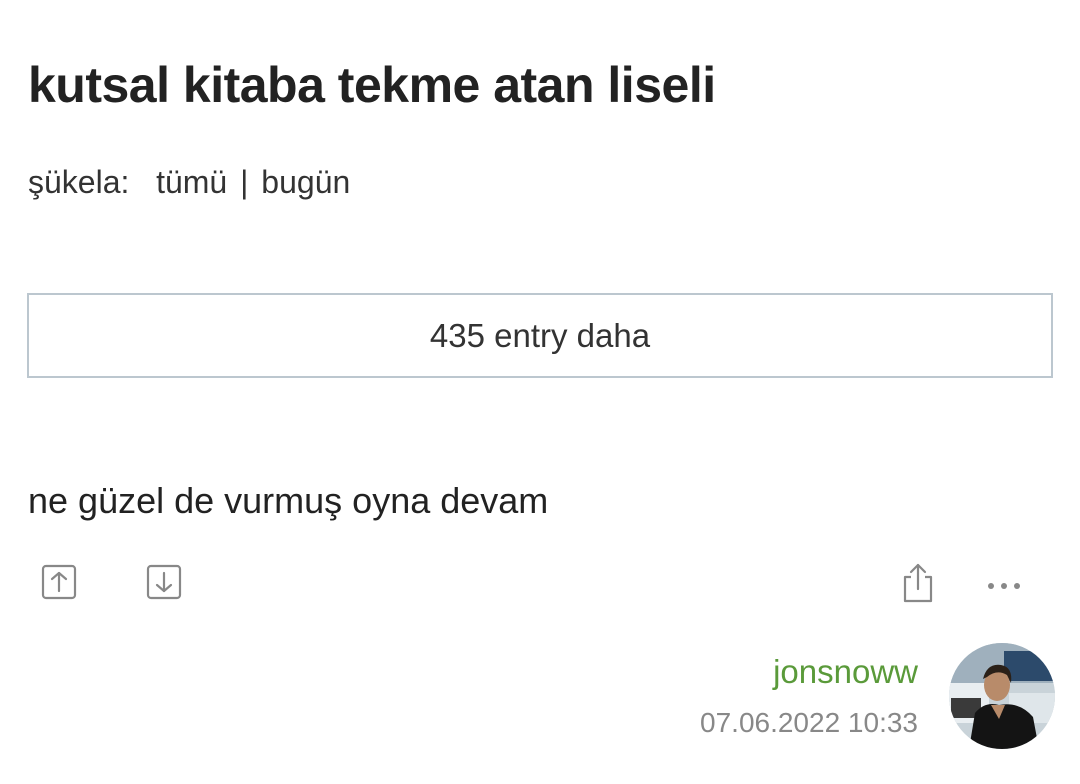 This screenshot has width=1080, height=784. What do you see at coordinates (809, 723) in the screenshot?
I see `entry-date-link: 07.06.2022 10:33` at bounding box center [809, 723].